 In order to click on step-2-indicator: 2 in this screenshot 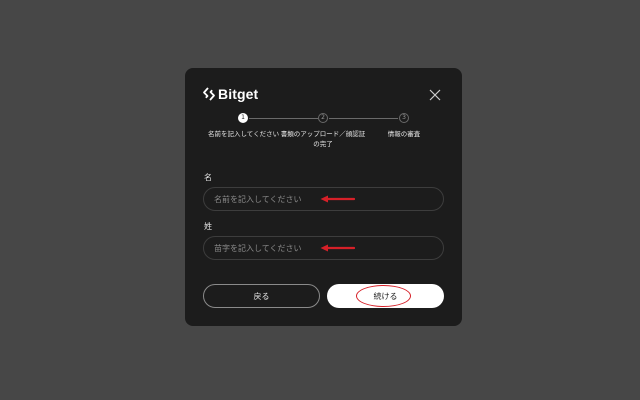, I will do `click(323, 118)`.